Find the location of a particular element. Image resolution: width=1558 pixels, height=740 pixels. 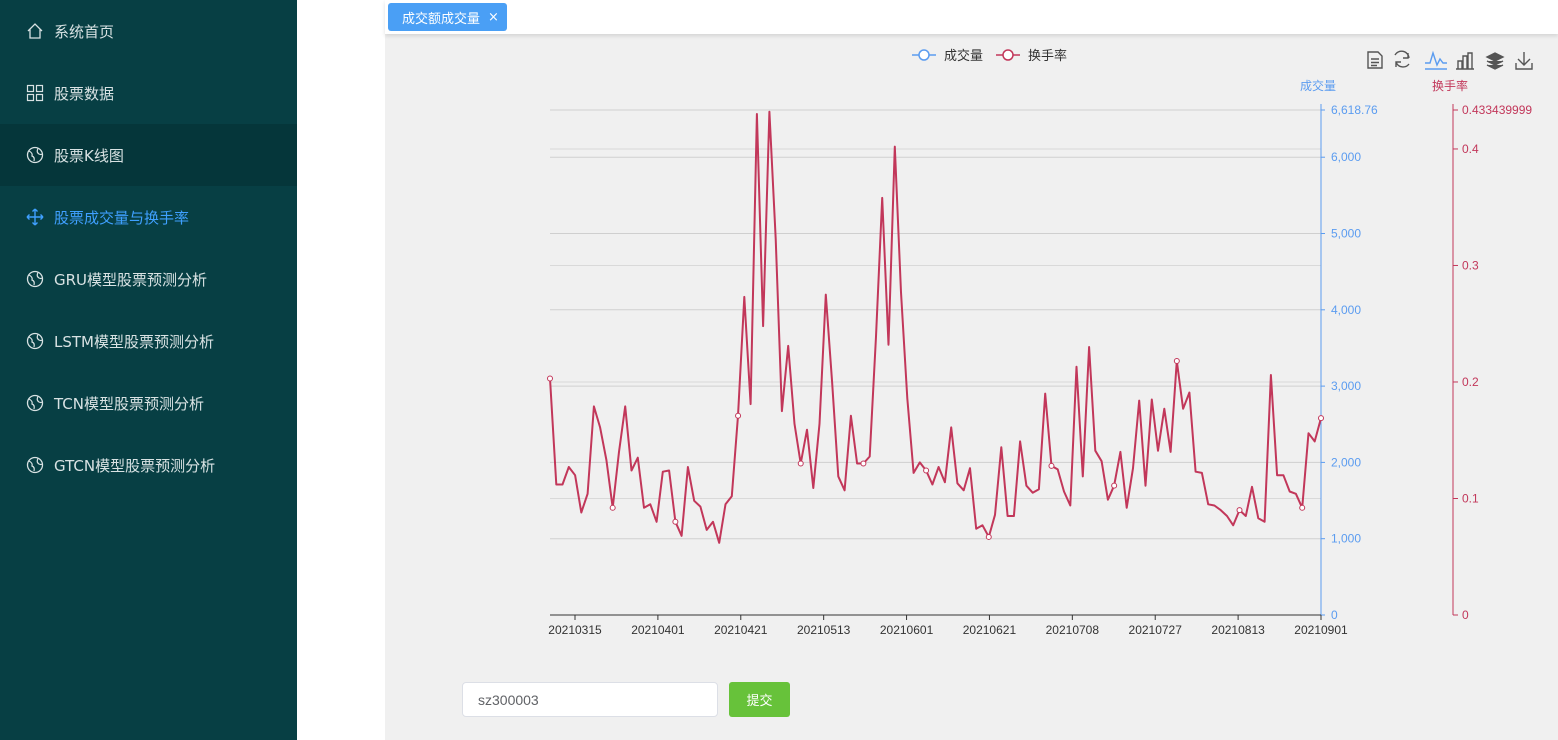

sidebar-item-label: TCN模型股票预测分析 is located at coordinates (129, 403).